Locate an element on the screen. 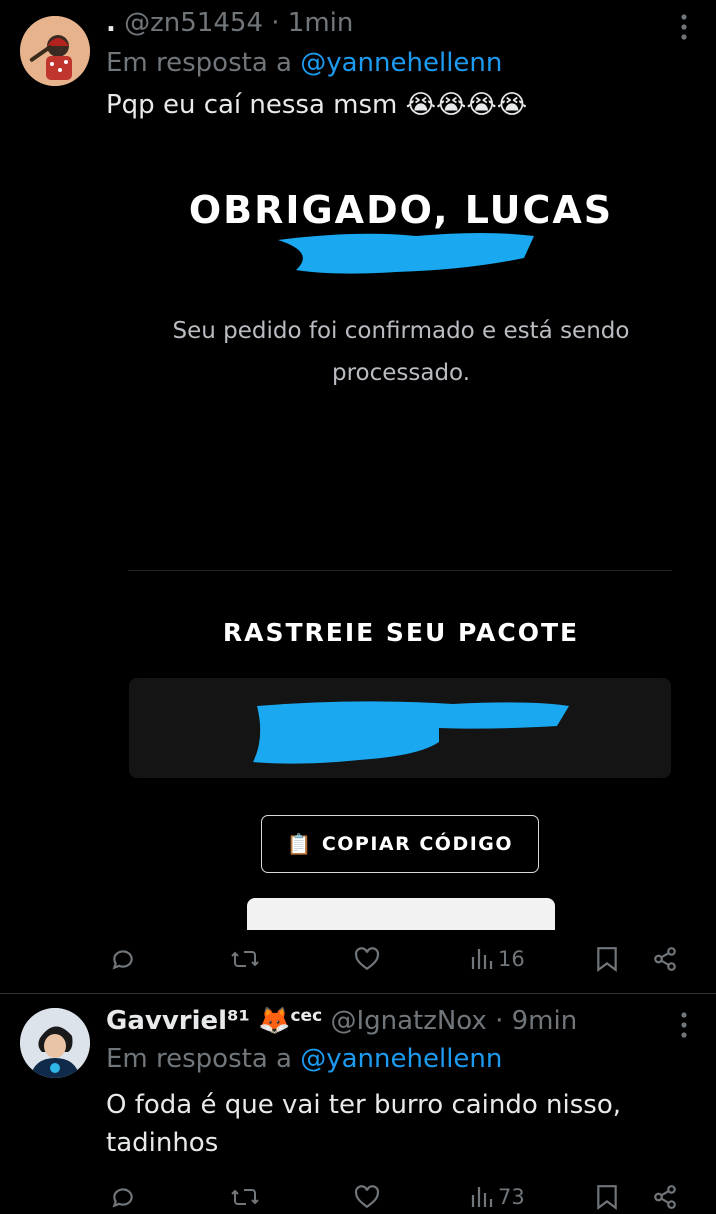 The height and width of the screenshot is (1214, 716). avatar-ignatznox is located at coordinates (55, 1043).